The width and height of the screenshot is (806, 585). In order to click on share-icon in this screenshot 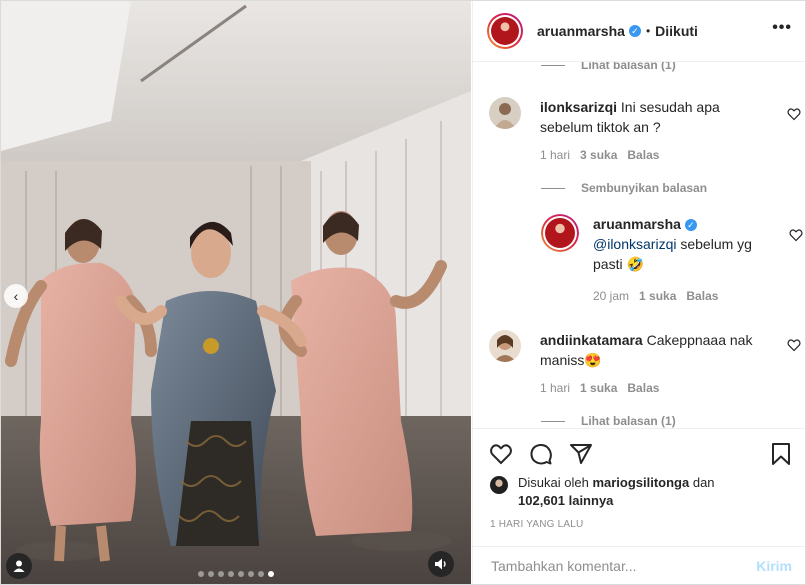, I will do `click(581, 454)`.